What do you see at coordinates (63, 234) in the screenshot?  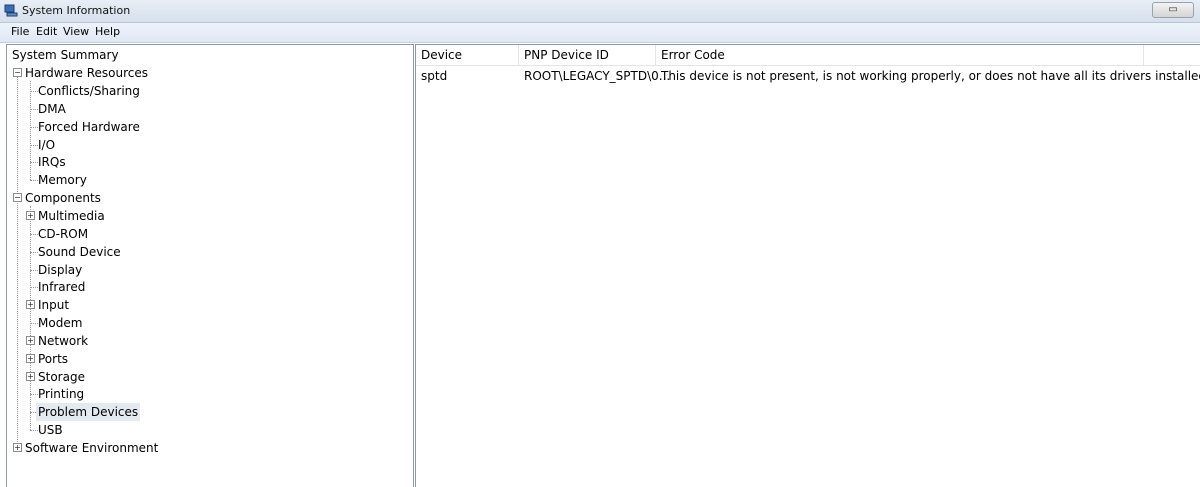 I see `tree-item-cd-rom: CD-ROM` at bounding box center [63, 234].